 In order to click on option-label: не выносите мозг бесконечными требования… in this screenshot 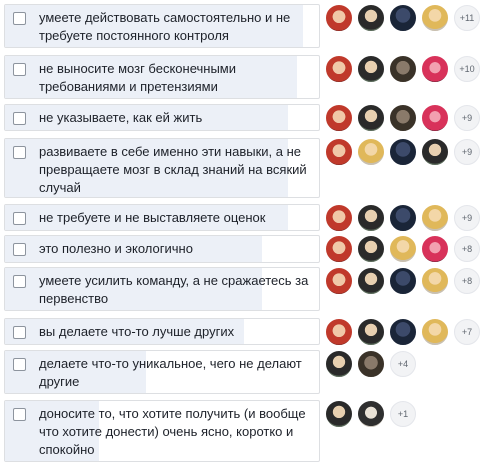, I will do `click(137, 77)`.